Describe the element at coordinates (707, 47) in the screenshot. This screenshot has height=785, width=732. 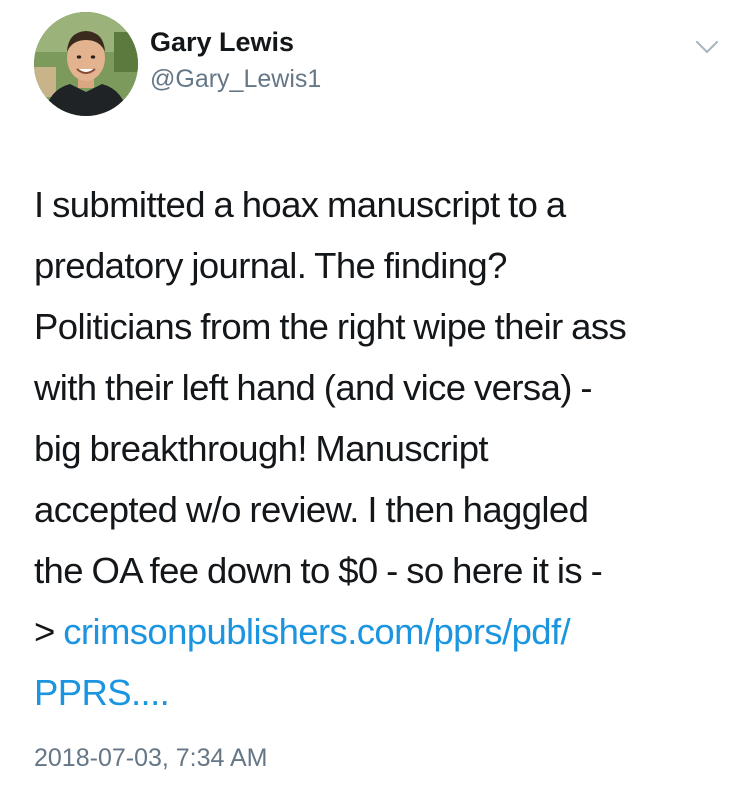
I see `chevron-down-icon` at that location.